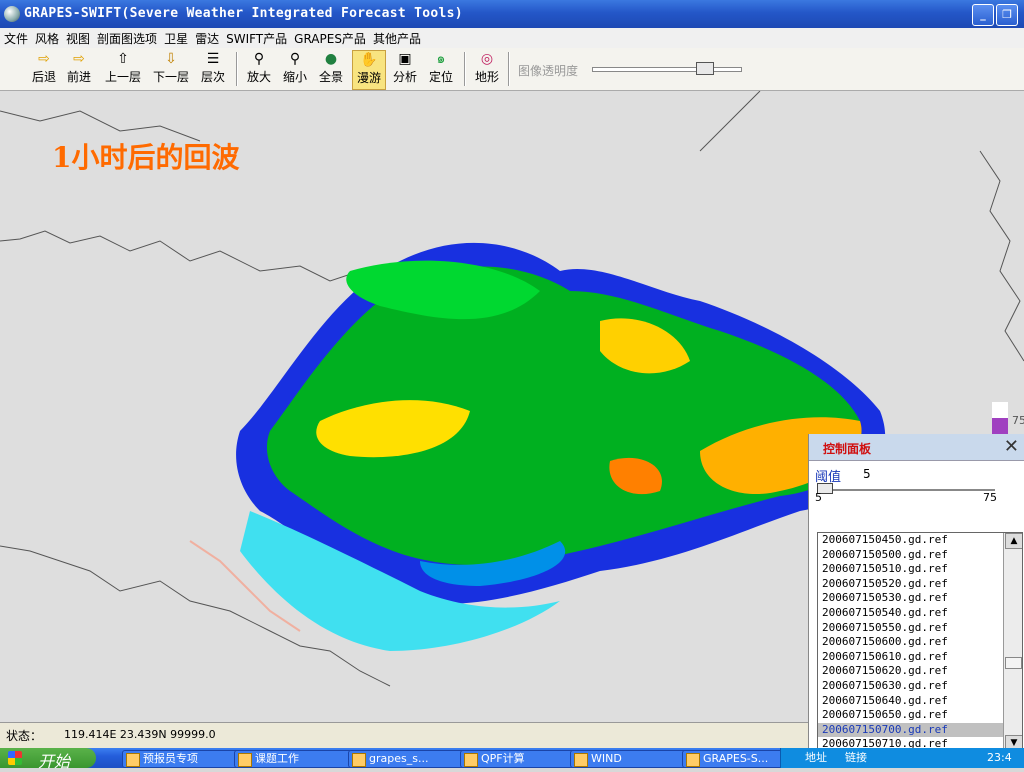 This screenshot has height=772, width=1024. Describe the element at coordinates (175, 37) in the screenshot. I see `menu-satellite: 卫星` at that location.